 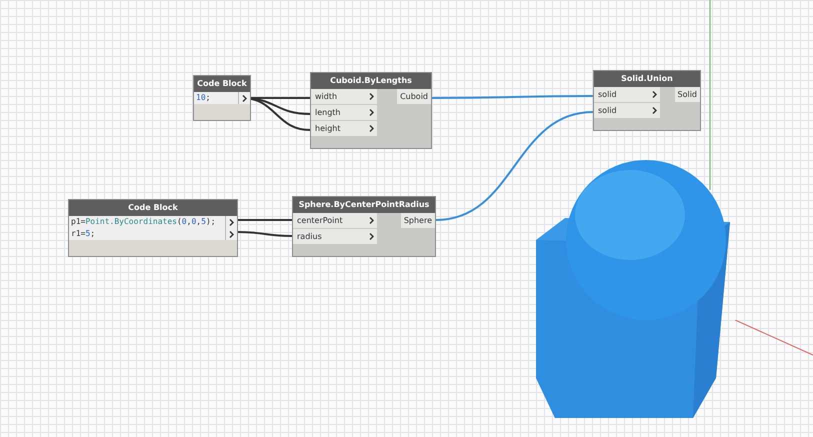 I want to click on node-title: Sphere.ByCenterPointRadius, so click(x=364, y=205).